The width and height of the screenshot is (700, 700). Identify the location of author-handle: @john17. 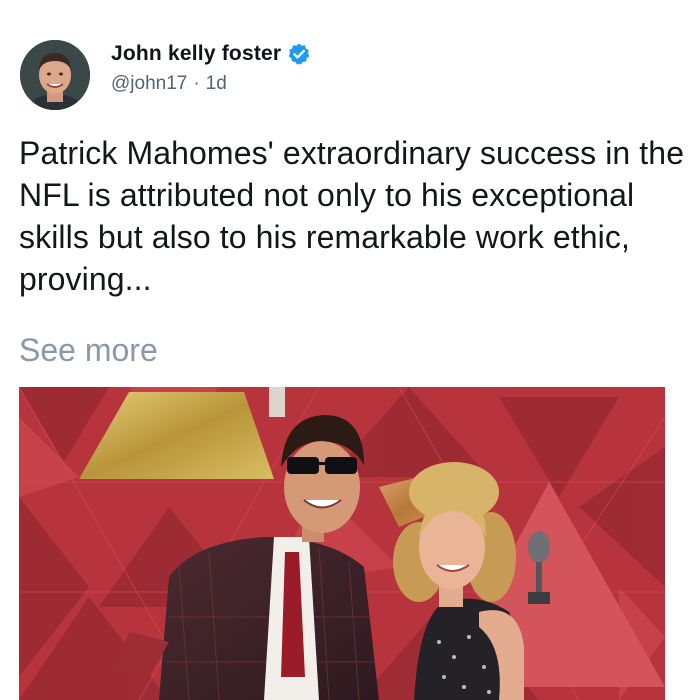
(149, 84).